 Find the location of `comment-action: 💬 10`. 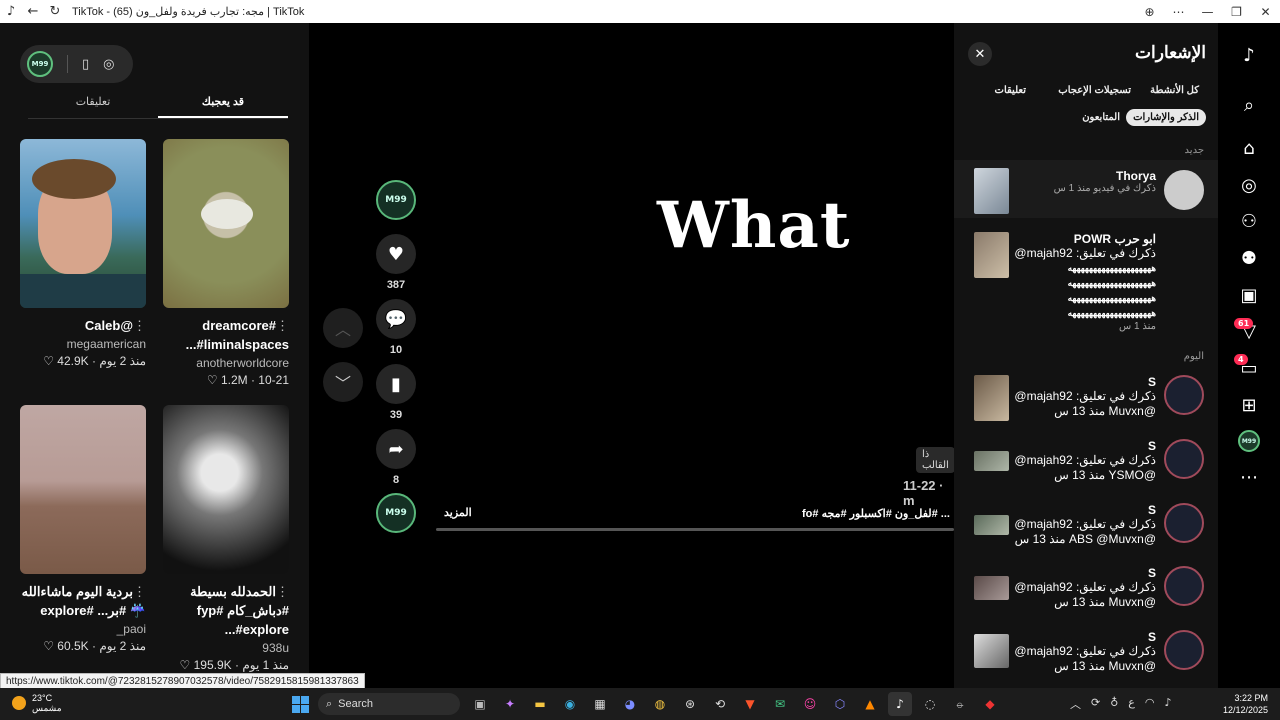

comment-action: 💬 10 is located at coordinates (396, 327).